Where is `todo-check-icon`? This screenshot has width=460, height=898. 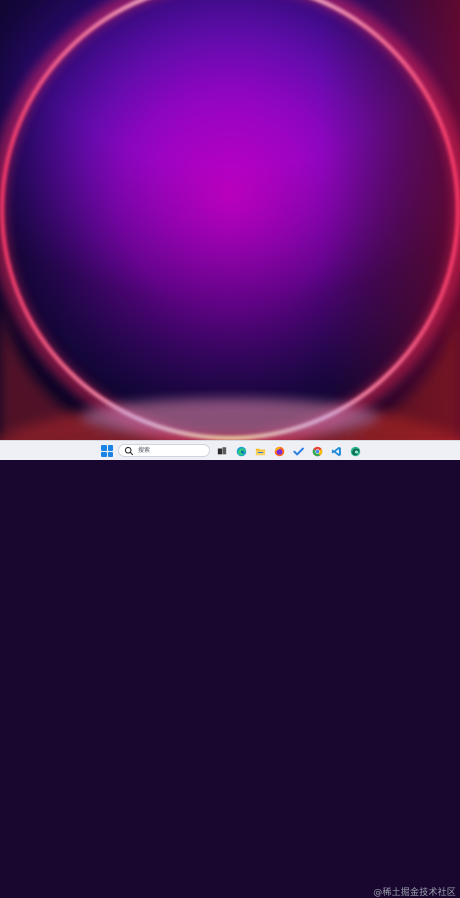
todo-check-icon is located at coordinates (298, 451).